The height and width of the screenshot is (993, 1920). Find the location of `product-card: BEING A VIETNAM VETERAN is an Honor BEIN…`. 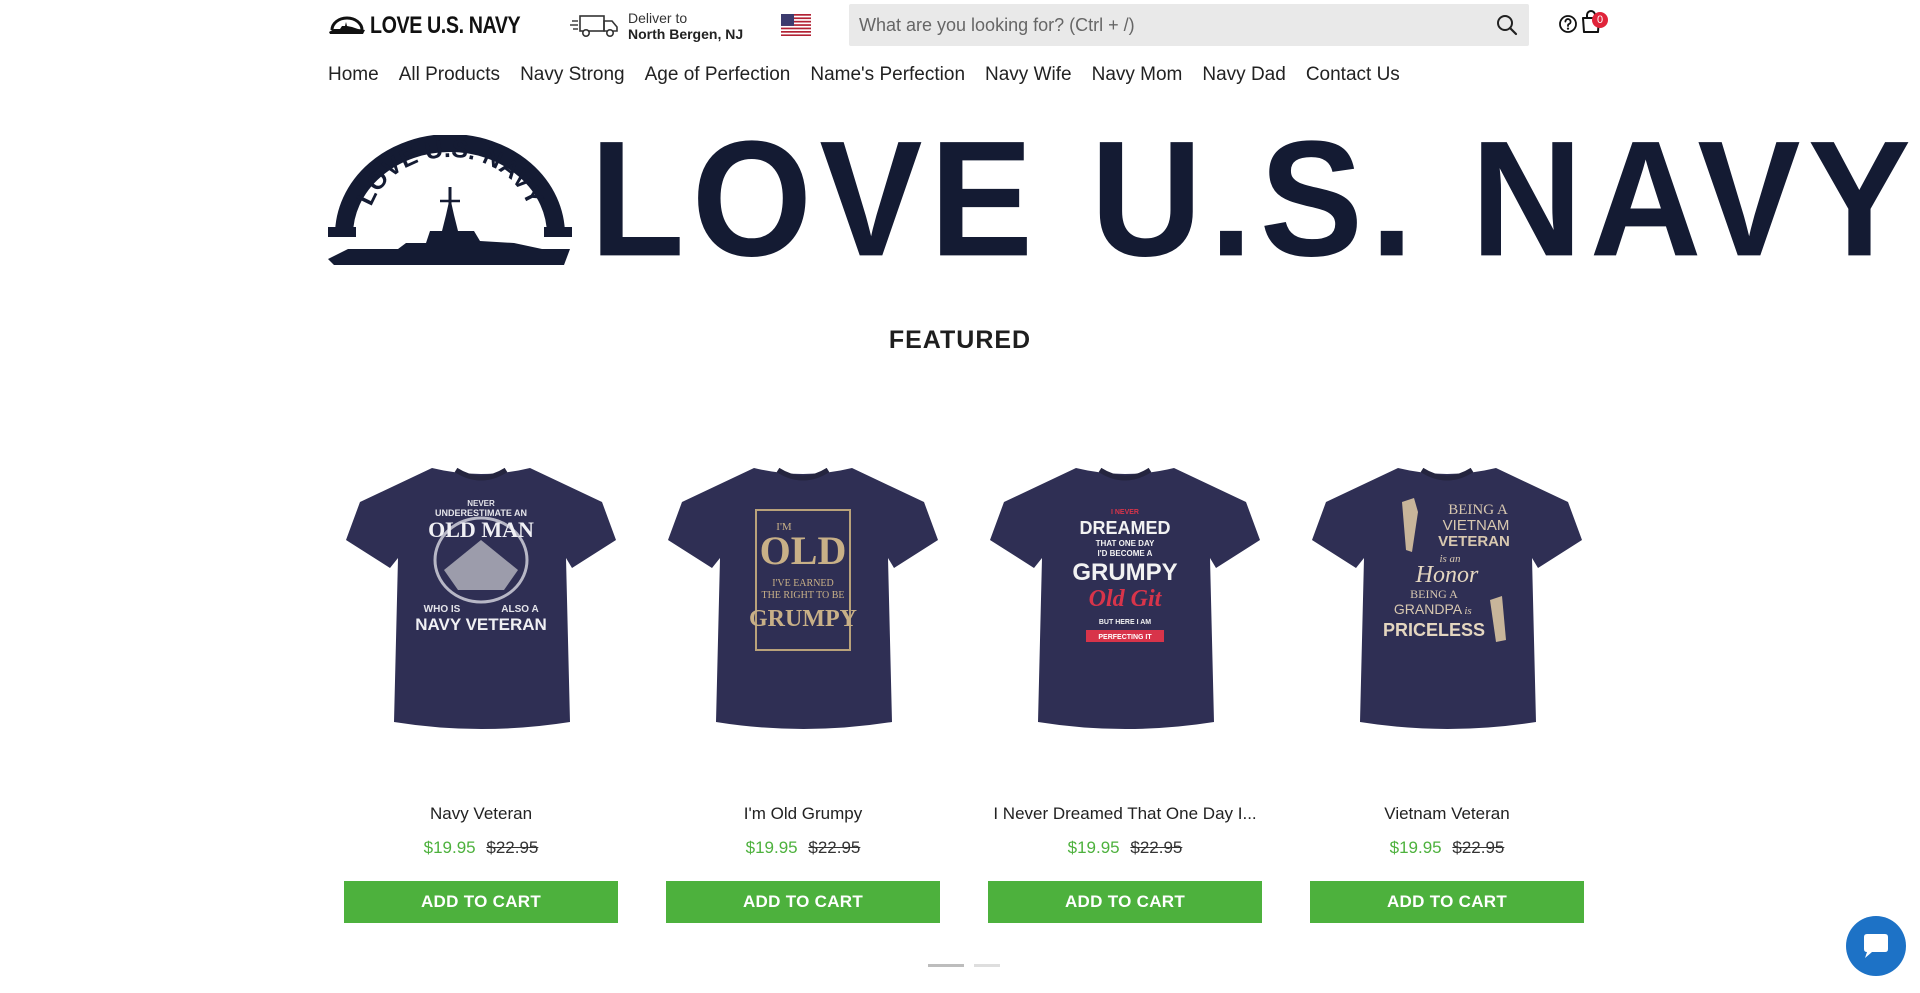

product-card: BEING A VIETNAM VETERAN is an Honor BEIN… is located at coordinates (1447, 681).